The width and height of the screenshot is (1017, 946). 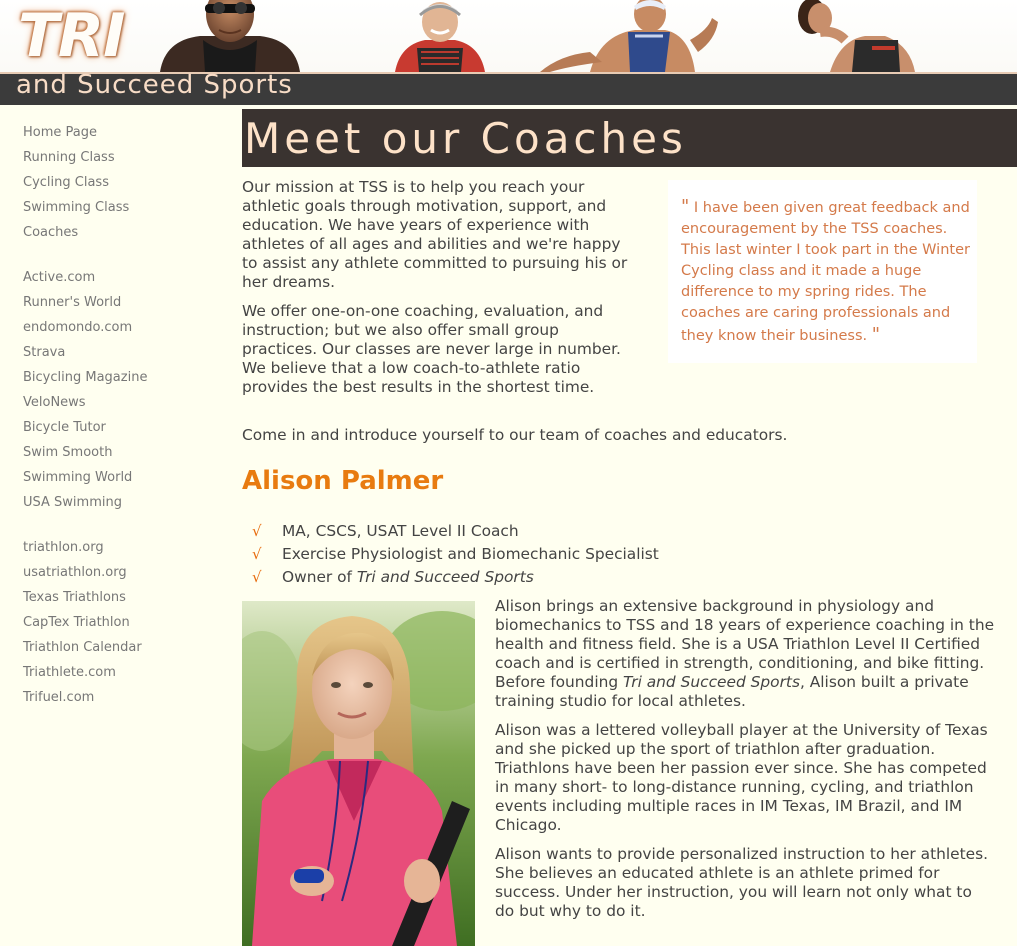 I want to click on sidebar-item: CapTex Triathlon, so click(x=123, y=626).